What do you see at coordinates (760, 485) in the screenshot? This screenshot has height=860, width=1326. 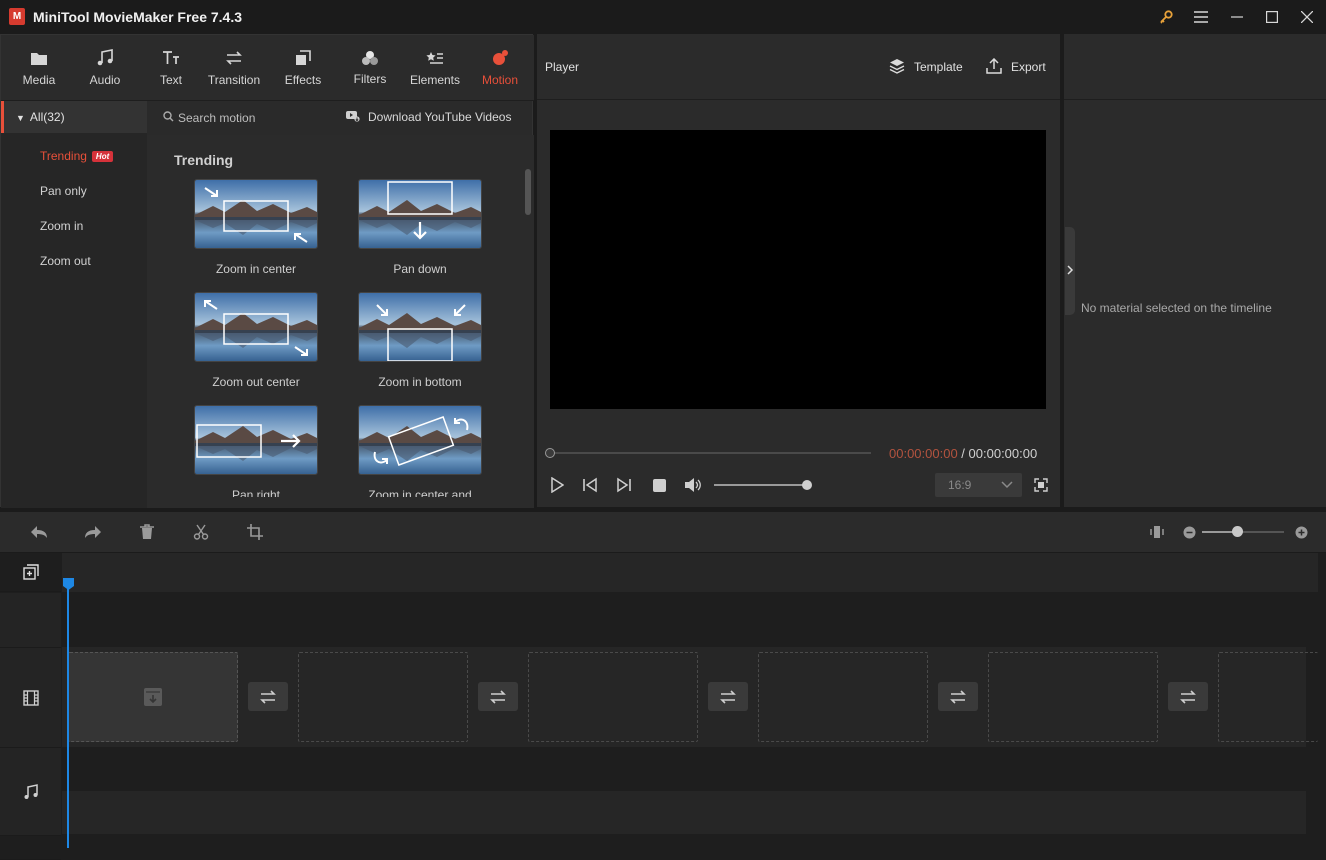 I see `volume-slider` at bounding box center [760, 485].